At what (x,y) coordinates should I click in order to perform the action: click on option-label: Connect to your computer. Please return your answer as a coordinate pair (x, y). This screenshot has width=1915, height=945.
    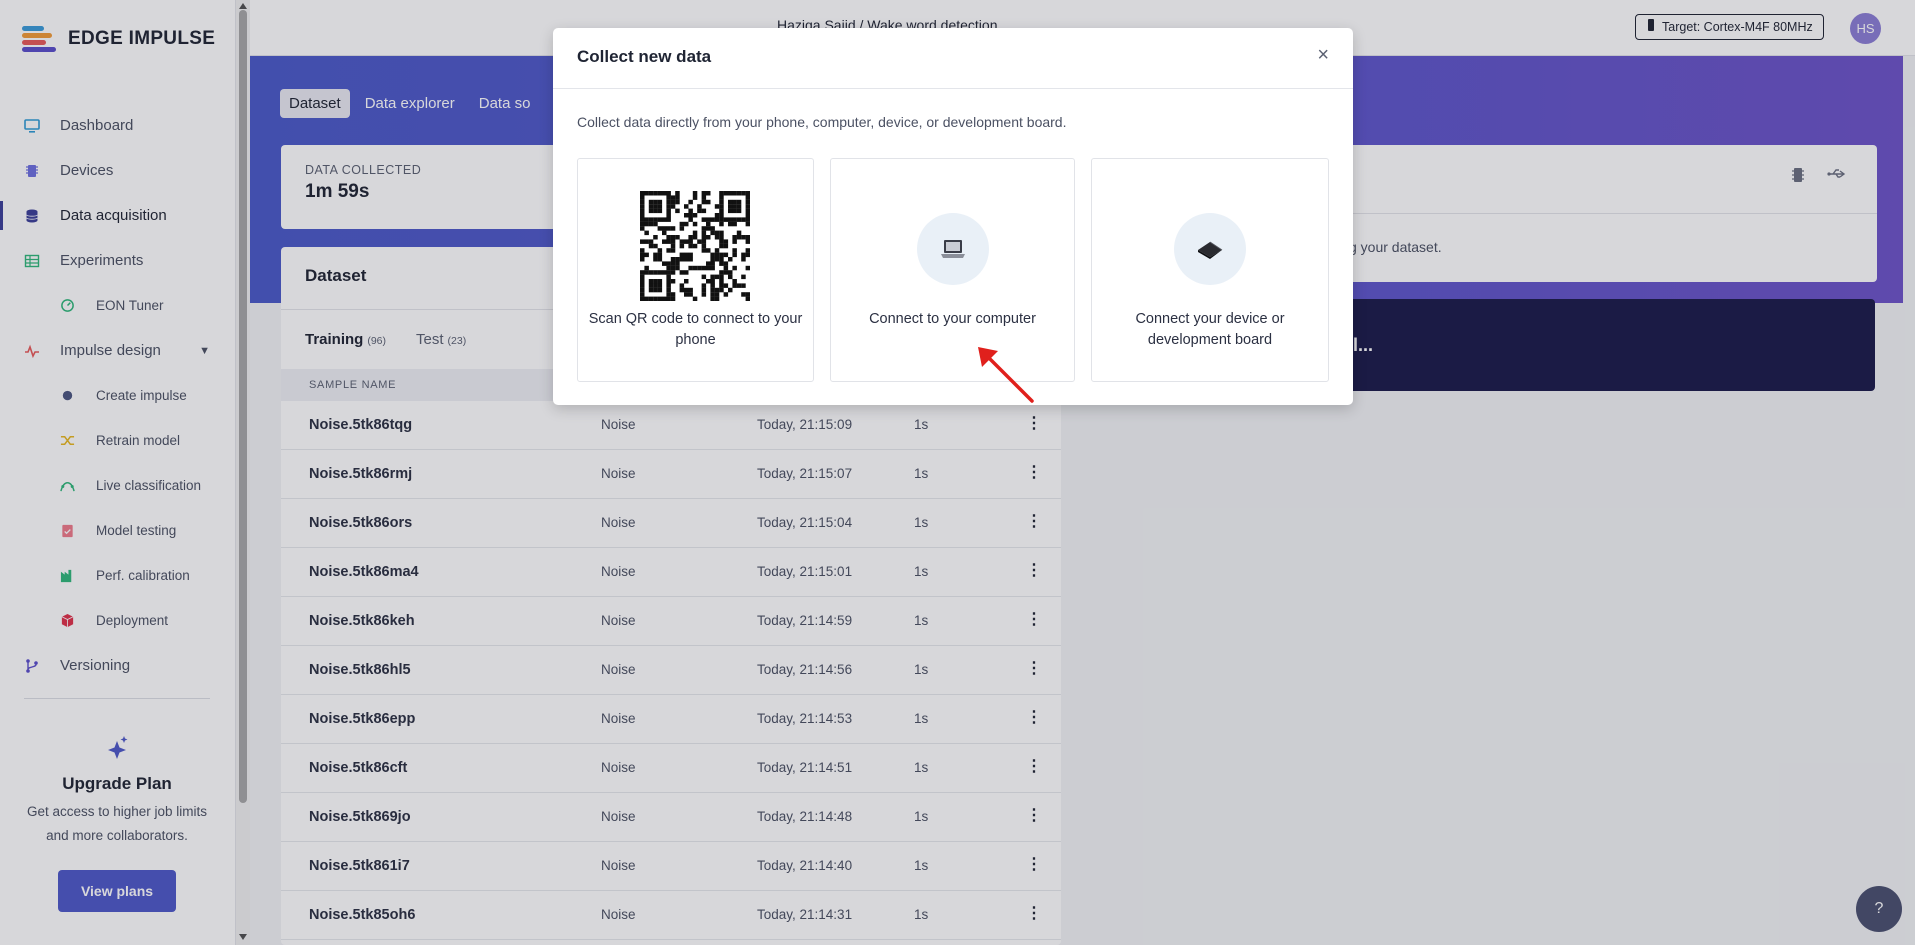
    Looking at the image, I should click on (952, 319).